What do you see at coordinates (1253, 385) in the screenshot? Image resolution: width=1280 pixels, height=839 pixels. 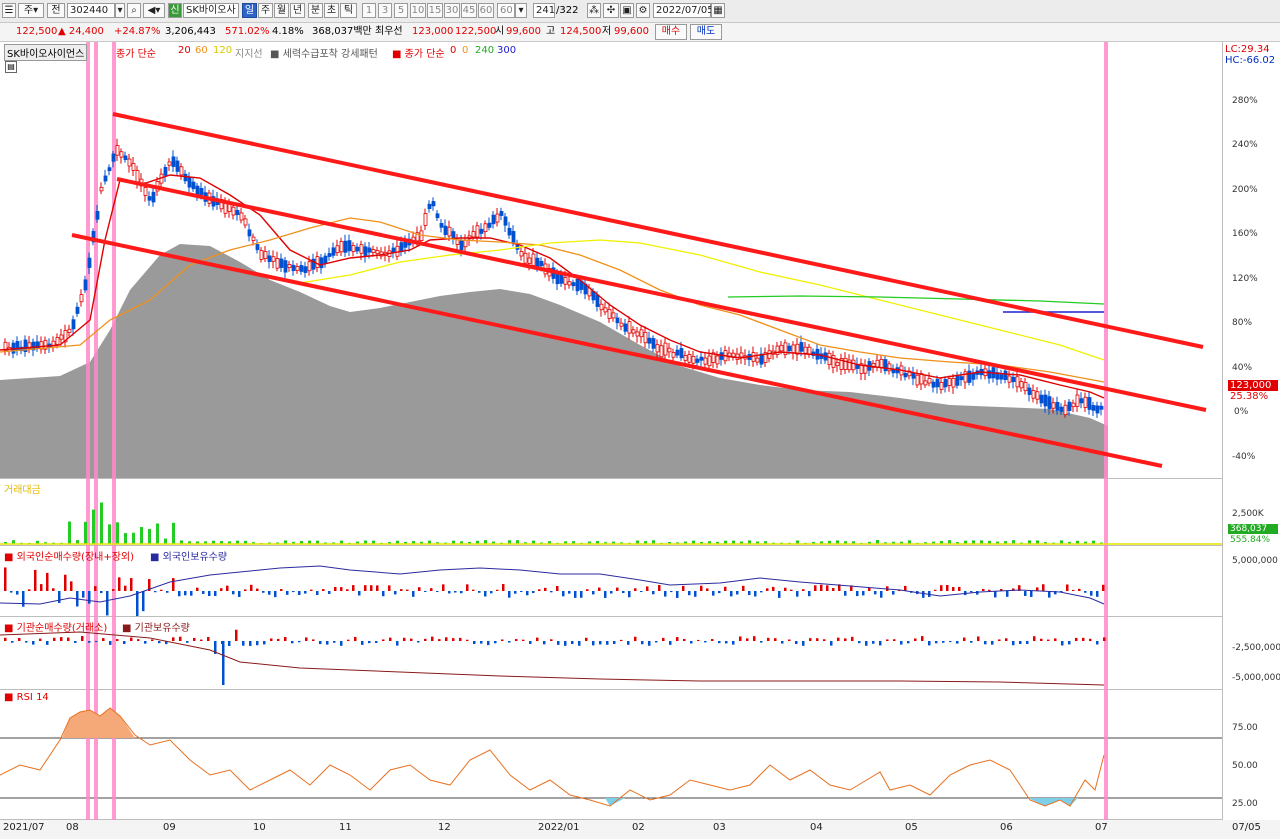 I see `current-price-tag: 123,000` at bounding box center [1253, 385].